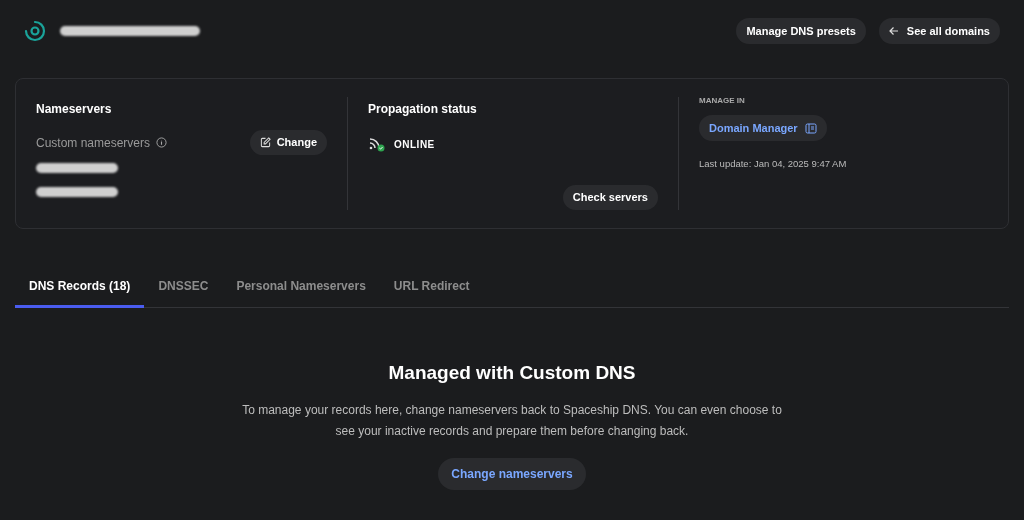 The height and width of the screenshot is (520, 1024). What do you see at coordinates (773, 164) in the screenshot?
I see `last-update: Last update: Jan 04, 2025 9:47 AM` at bounding box center [773, 164].